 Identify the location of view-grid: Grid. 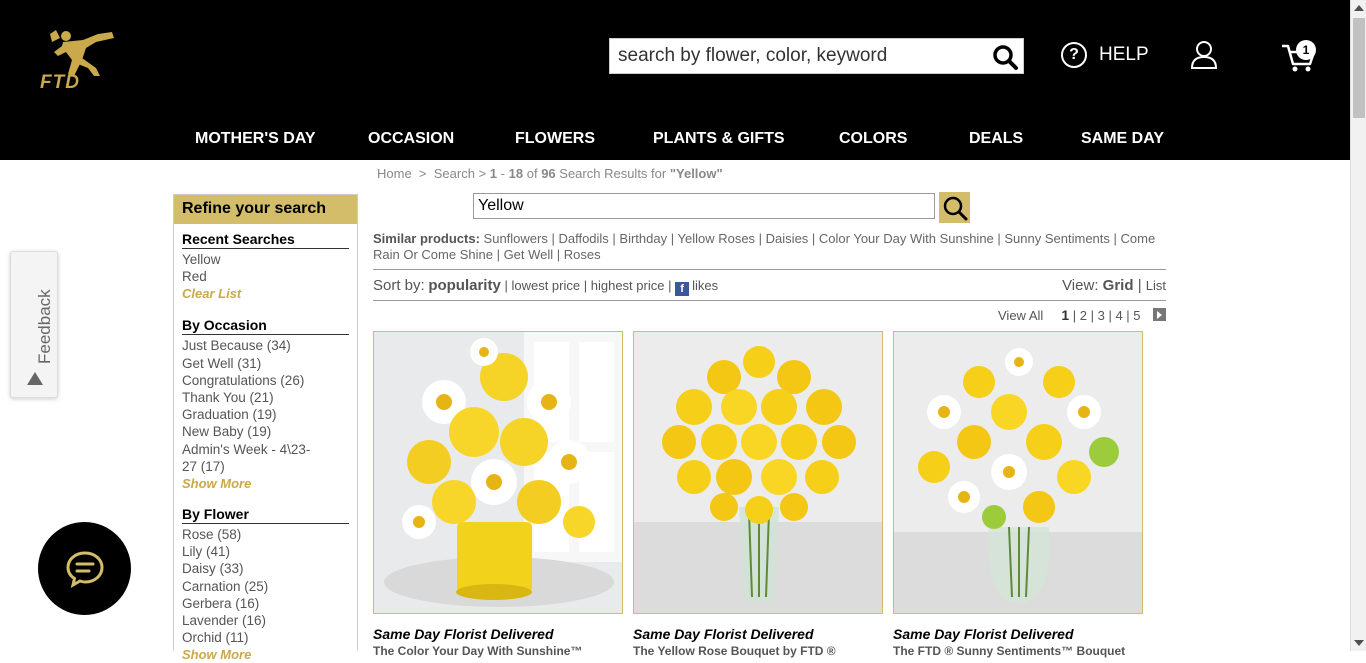
(1118, 285).